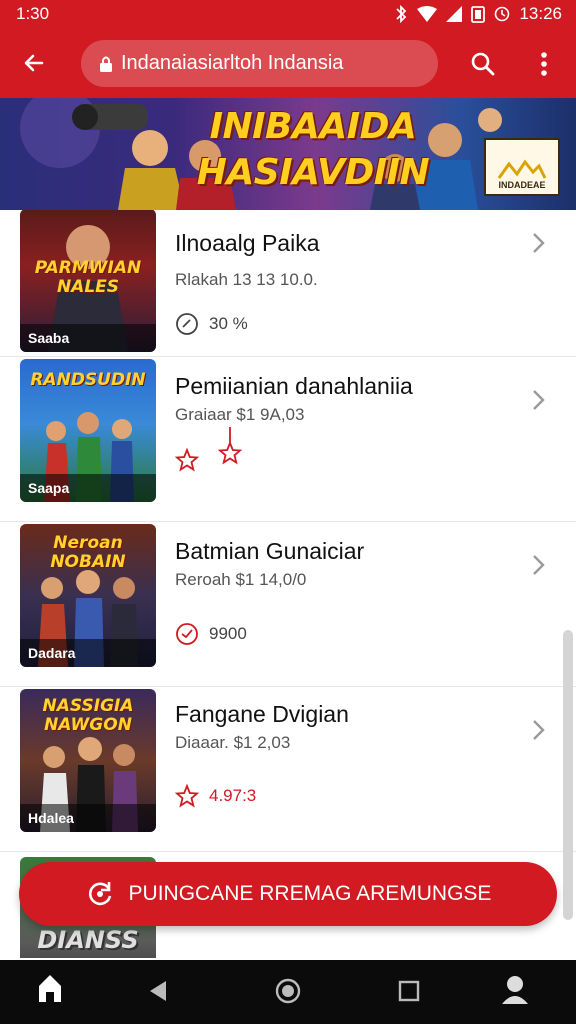 This screenshot has width=576, height=1024. Describe the element at coordinates (88, 277) in the screenshot. I see `thumbnail-title: PARMWIAN NALES` at that location.